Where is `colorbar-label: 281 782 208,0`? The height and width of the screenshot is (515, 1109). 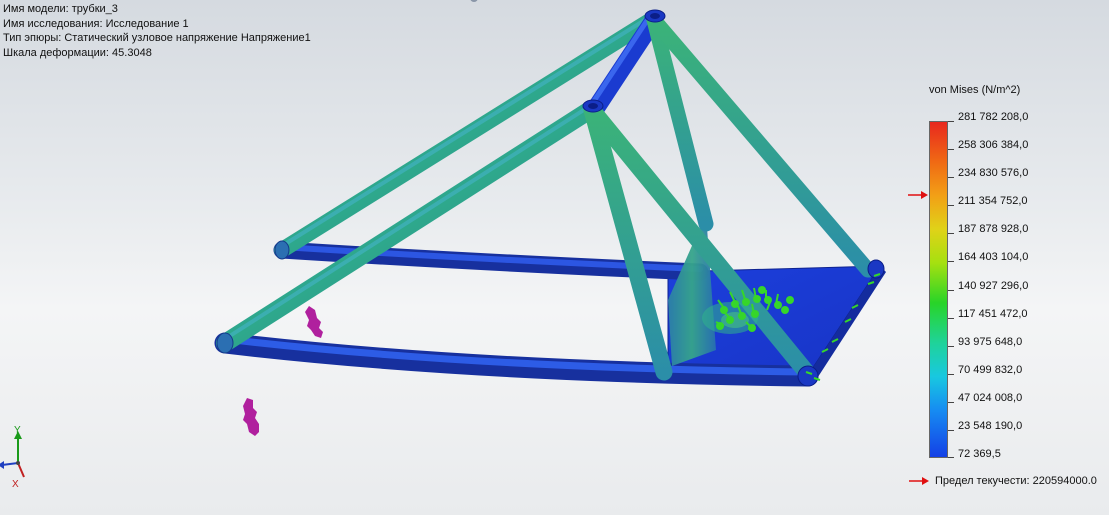
colorbar-label: 281 782 208,0 is located at coordinates (993, 117).